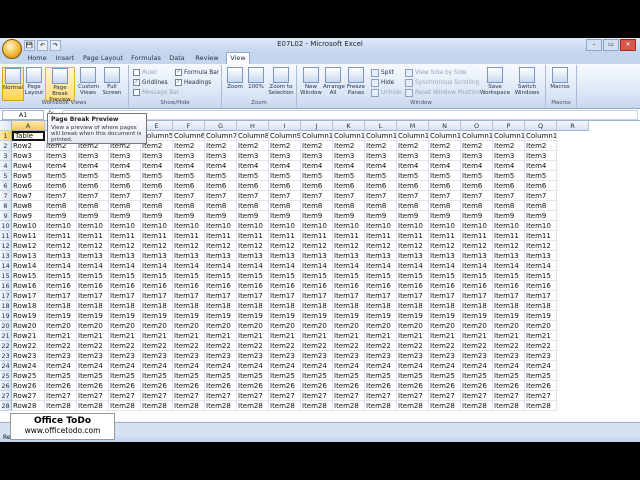 This screenshot has width=640, height=480. I want to click on item-cell: Item5, so click(413, 176).